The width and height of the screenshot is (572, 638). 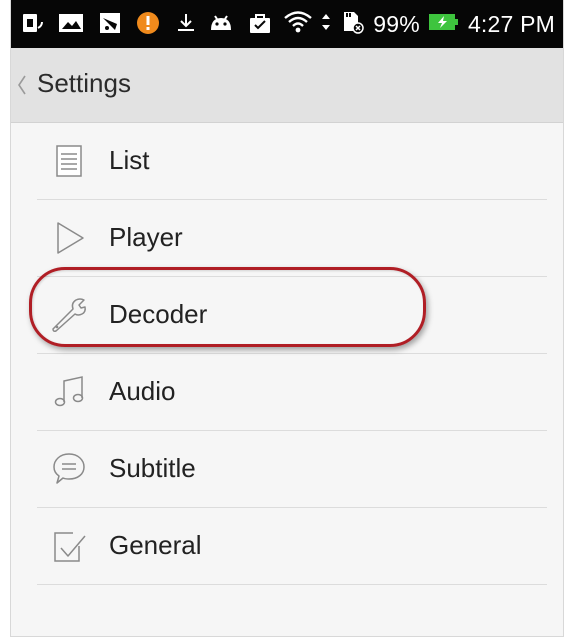 I want to click on android-icon, so click(x=221, y=25).